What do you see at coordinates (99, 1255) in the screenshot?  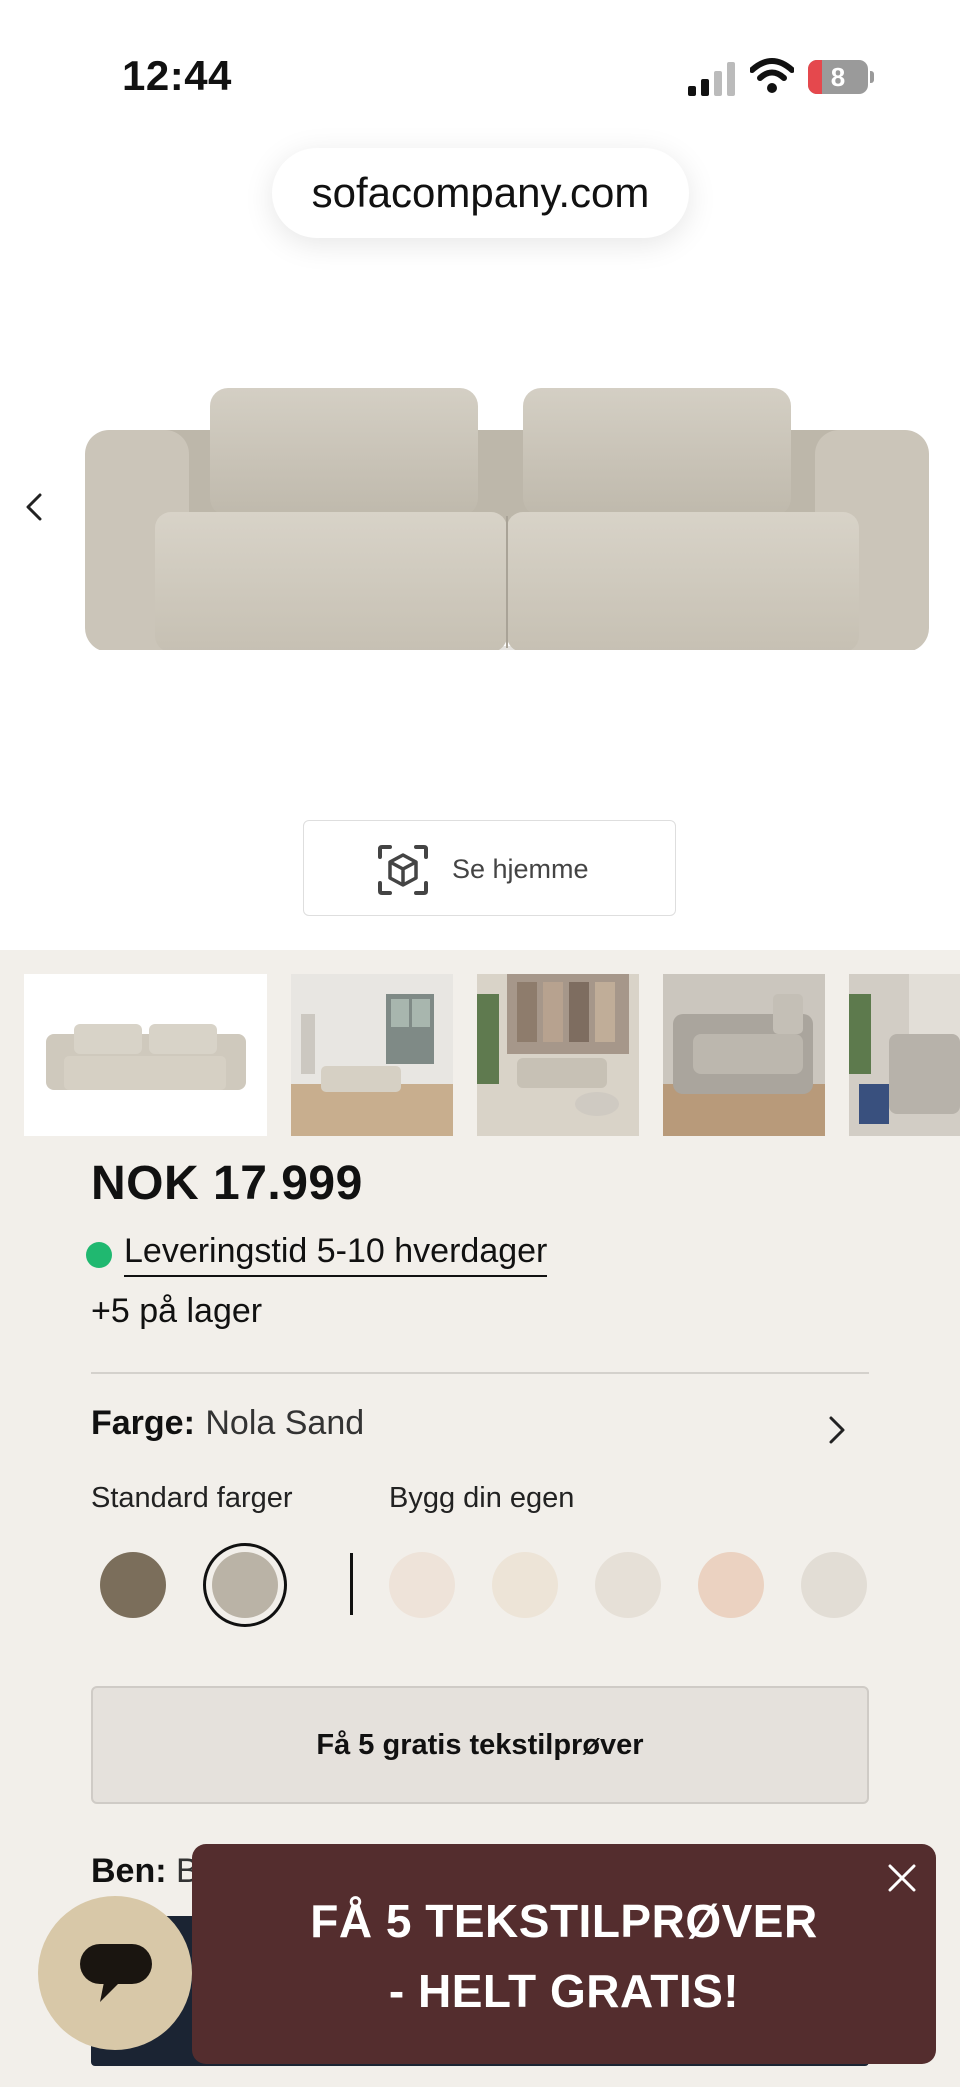 I see `delivery-status-dot` at bounding box center [99, 1255].